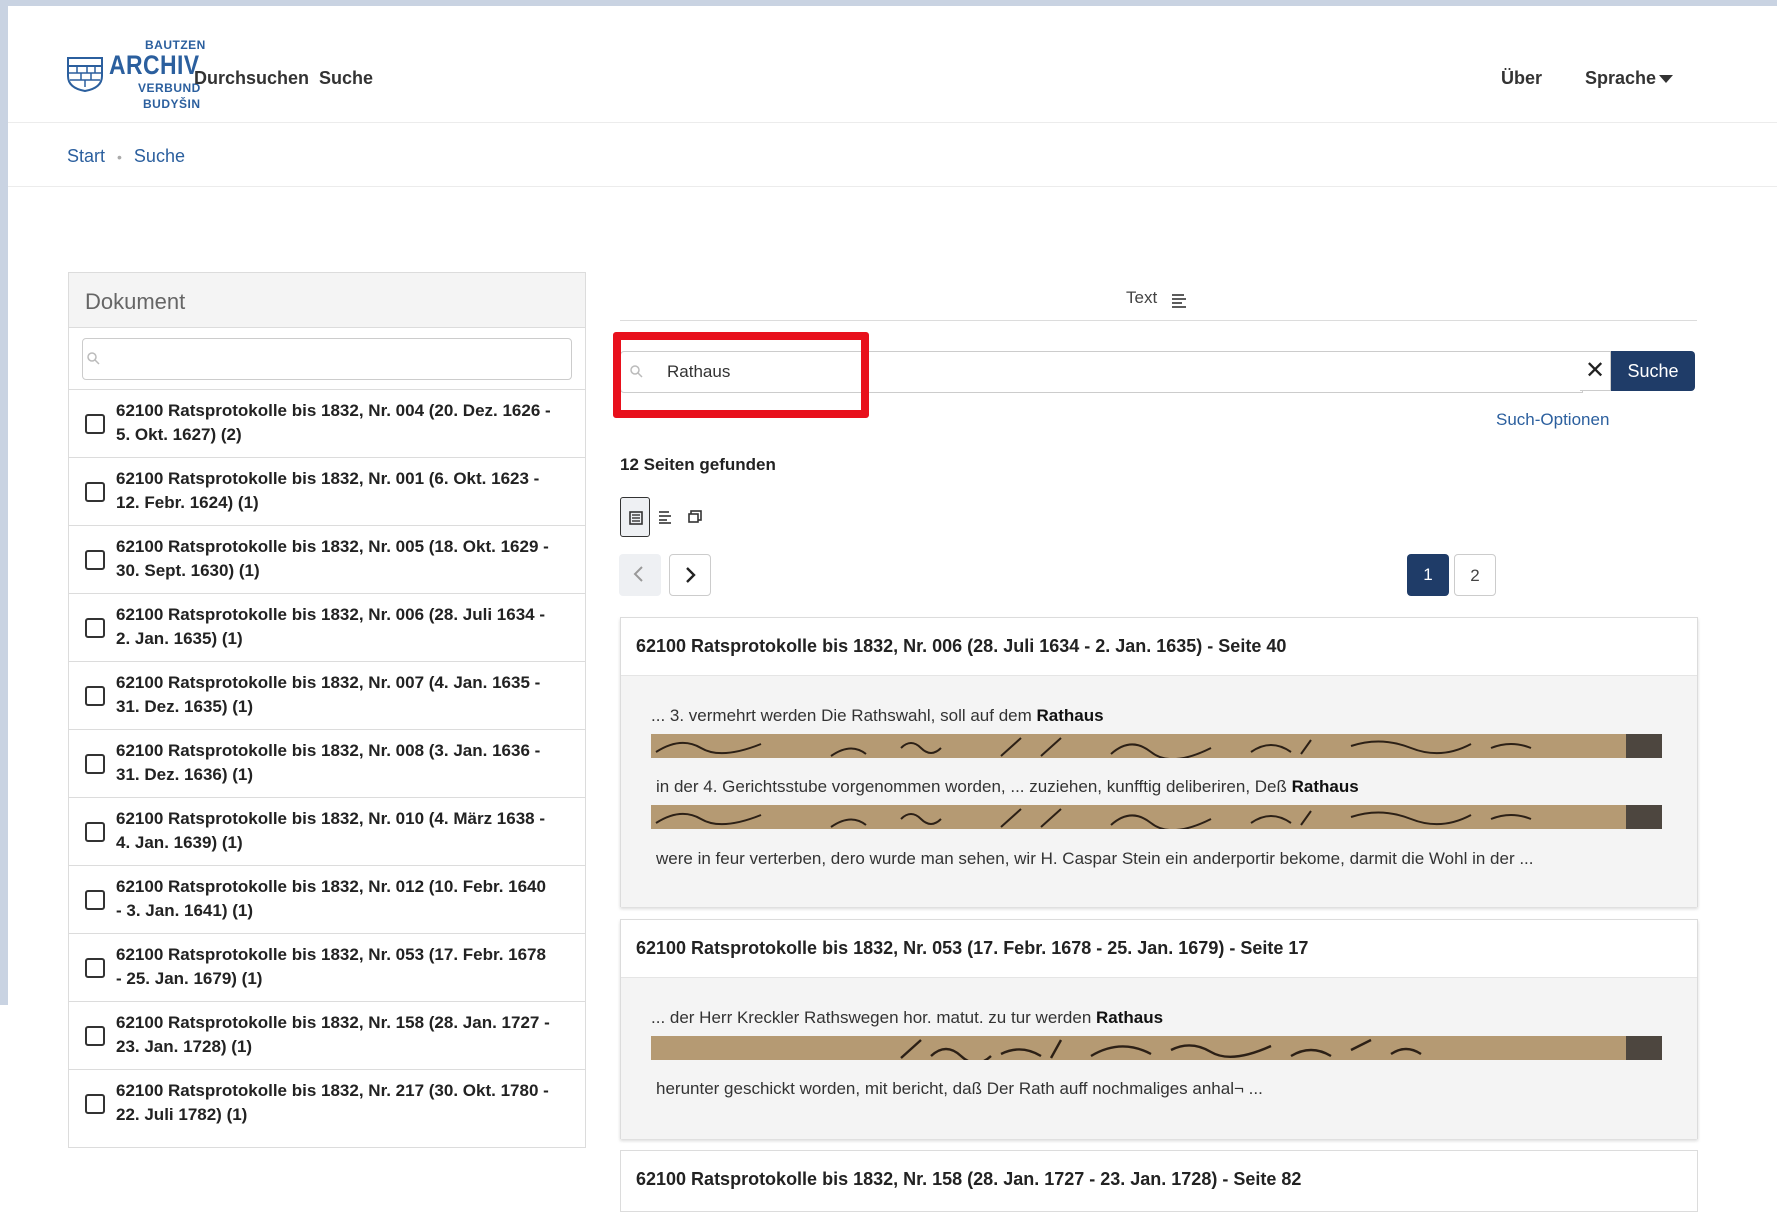 This screenshot has height=1212, width=1777. What do you see at coordinates (86, 156) in the screenshot?
I see `breadcrumb-home-link: Start` at bounding box center [86, 156].